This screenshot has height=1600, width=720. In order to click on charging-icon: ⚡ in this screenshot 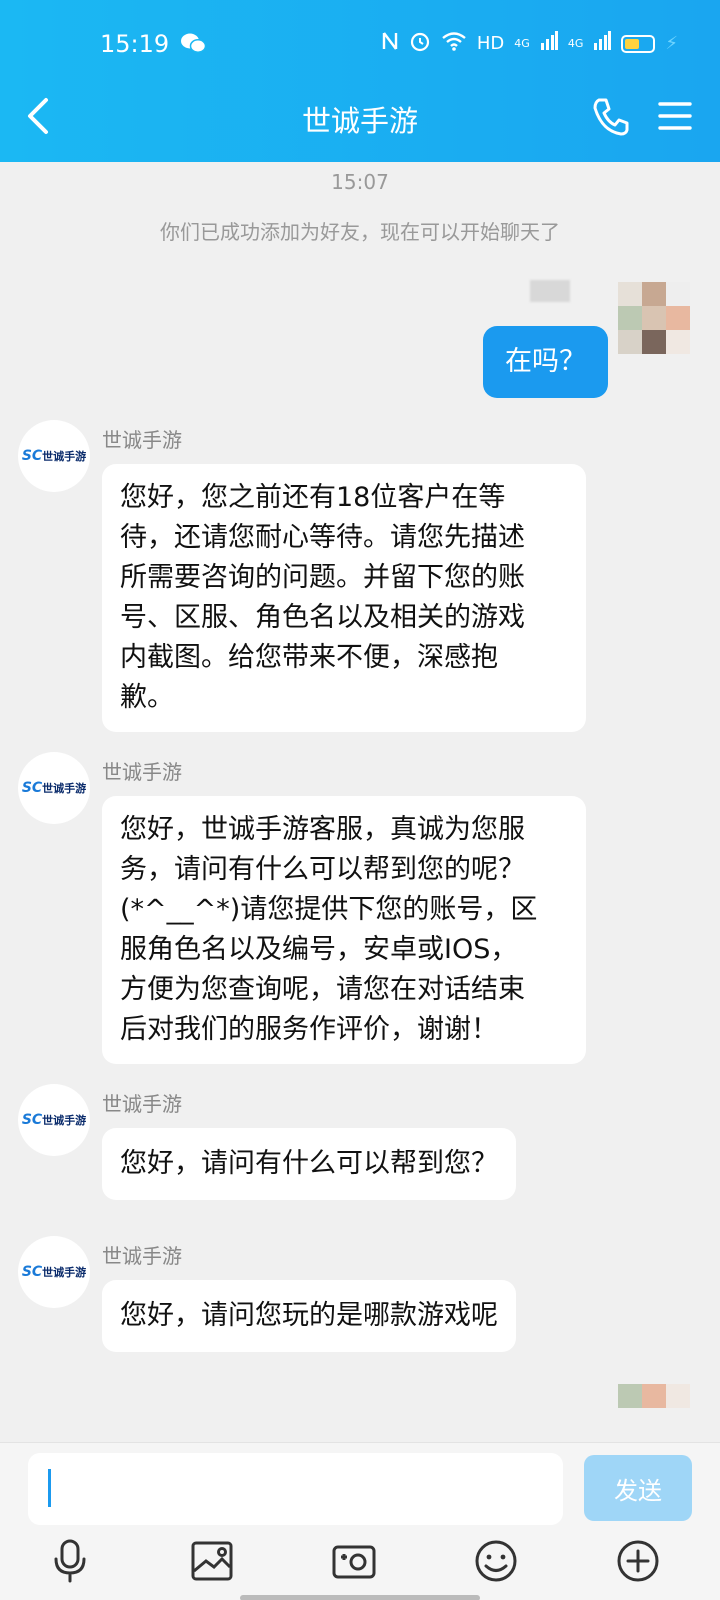, I will do `click(671, 43)`.